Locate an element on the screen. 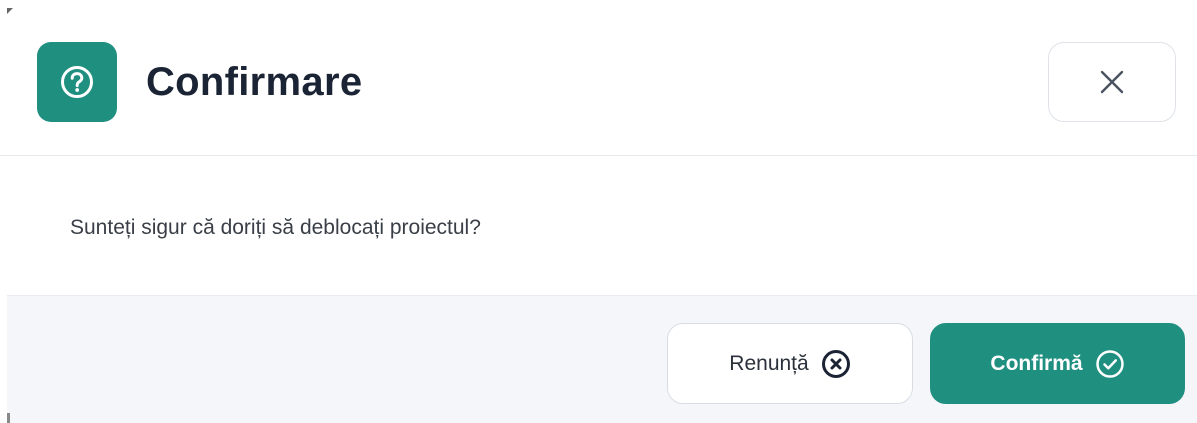 This screenshot has width=1197, height=423. cancel-button: Renunță is located at coordinates (790, 363).